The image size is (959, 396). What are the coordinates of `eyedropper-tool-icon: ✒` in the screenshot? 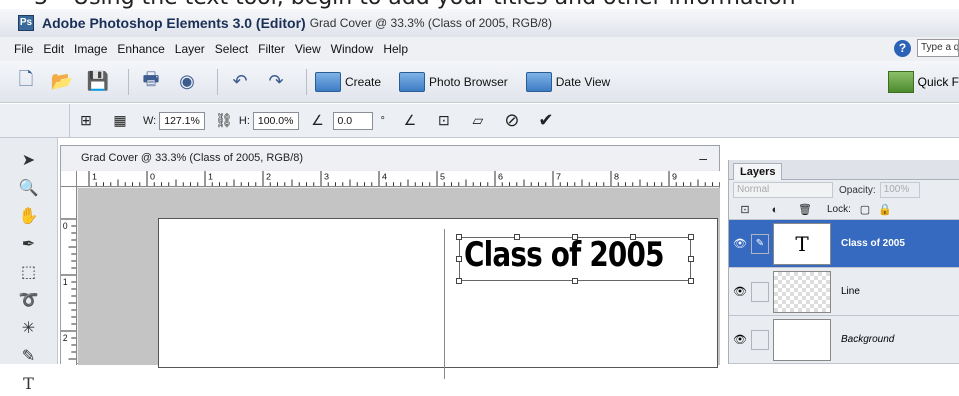 It's located at (29, 243).